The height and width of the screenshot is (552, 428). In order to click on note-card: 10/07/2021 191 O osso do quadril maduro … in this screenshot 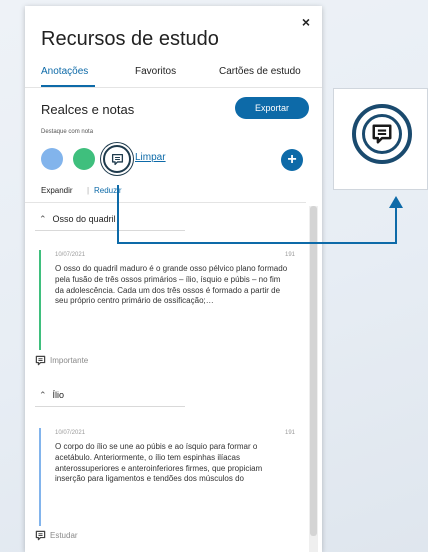, I will do `click(167, 300)`.